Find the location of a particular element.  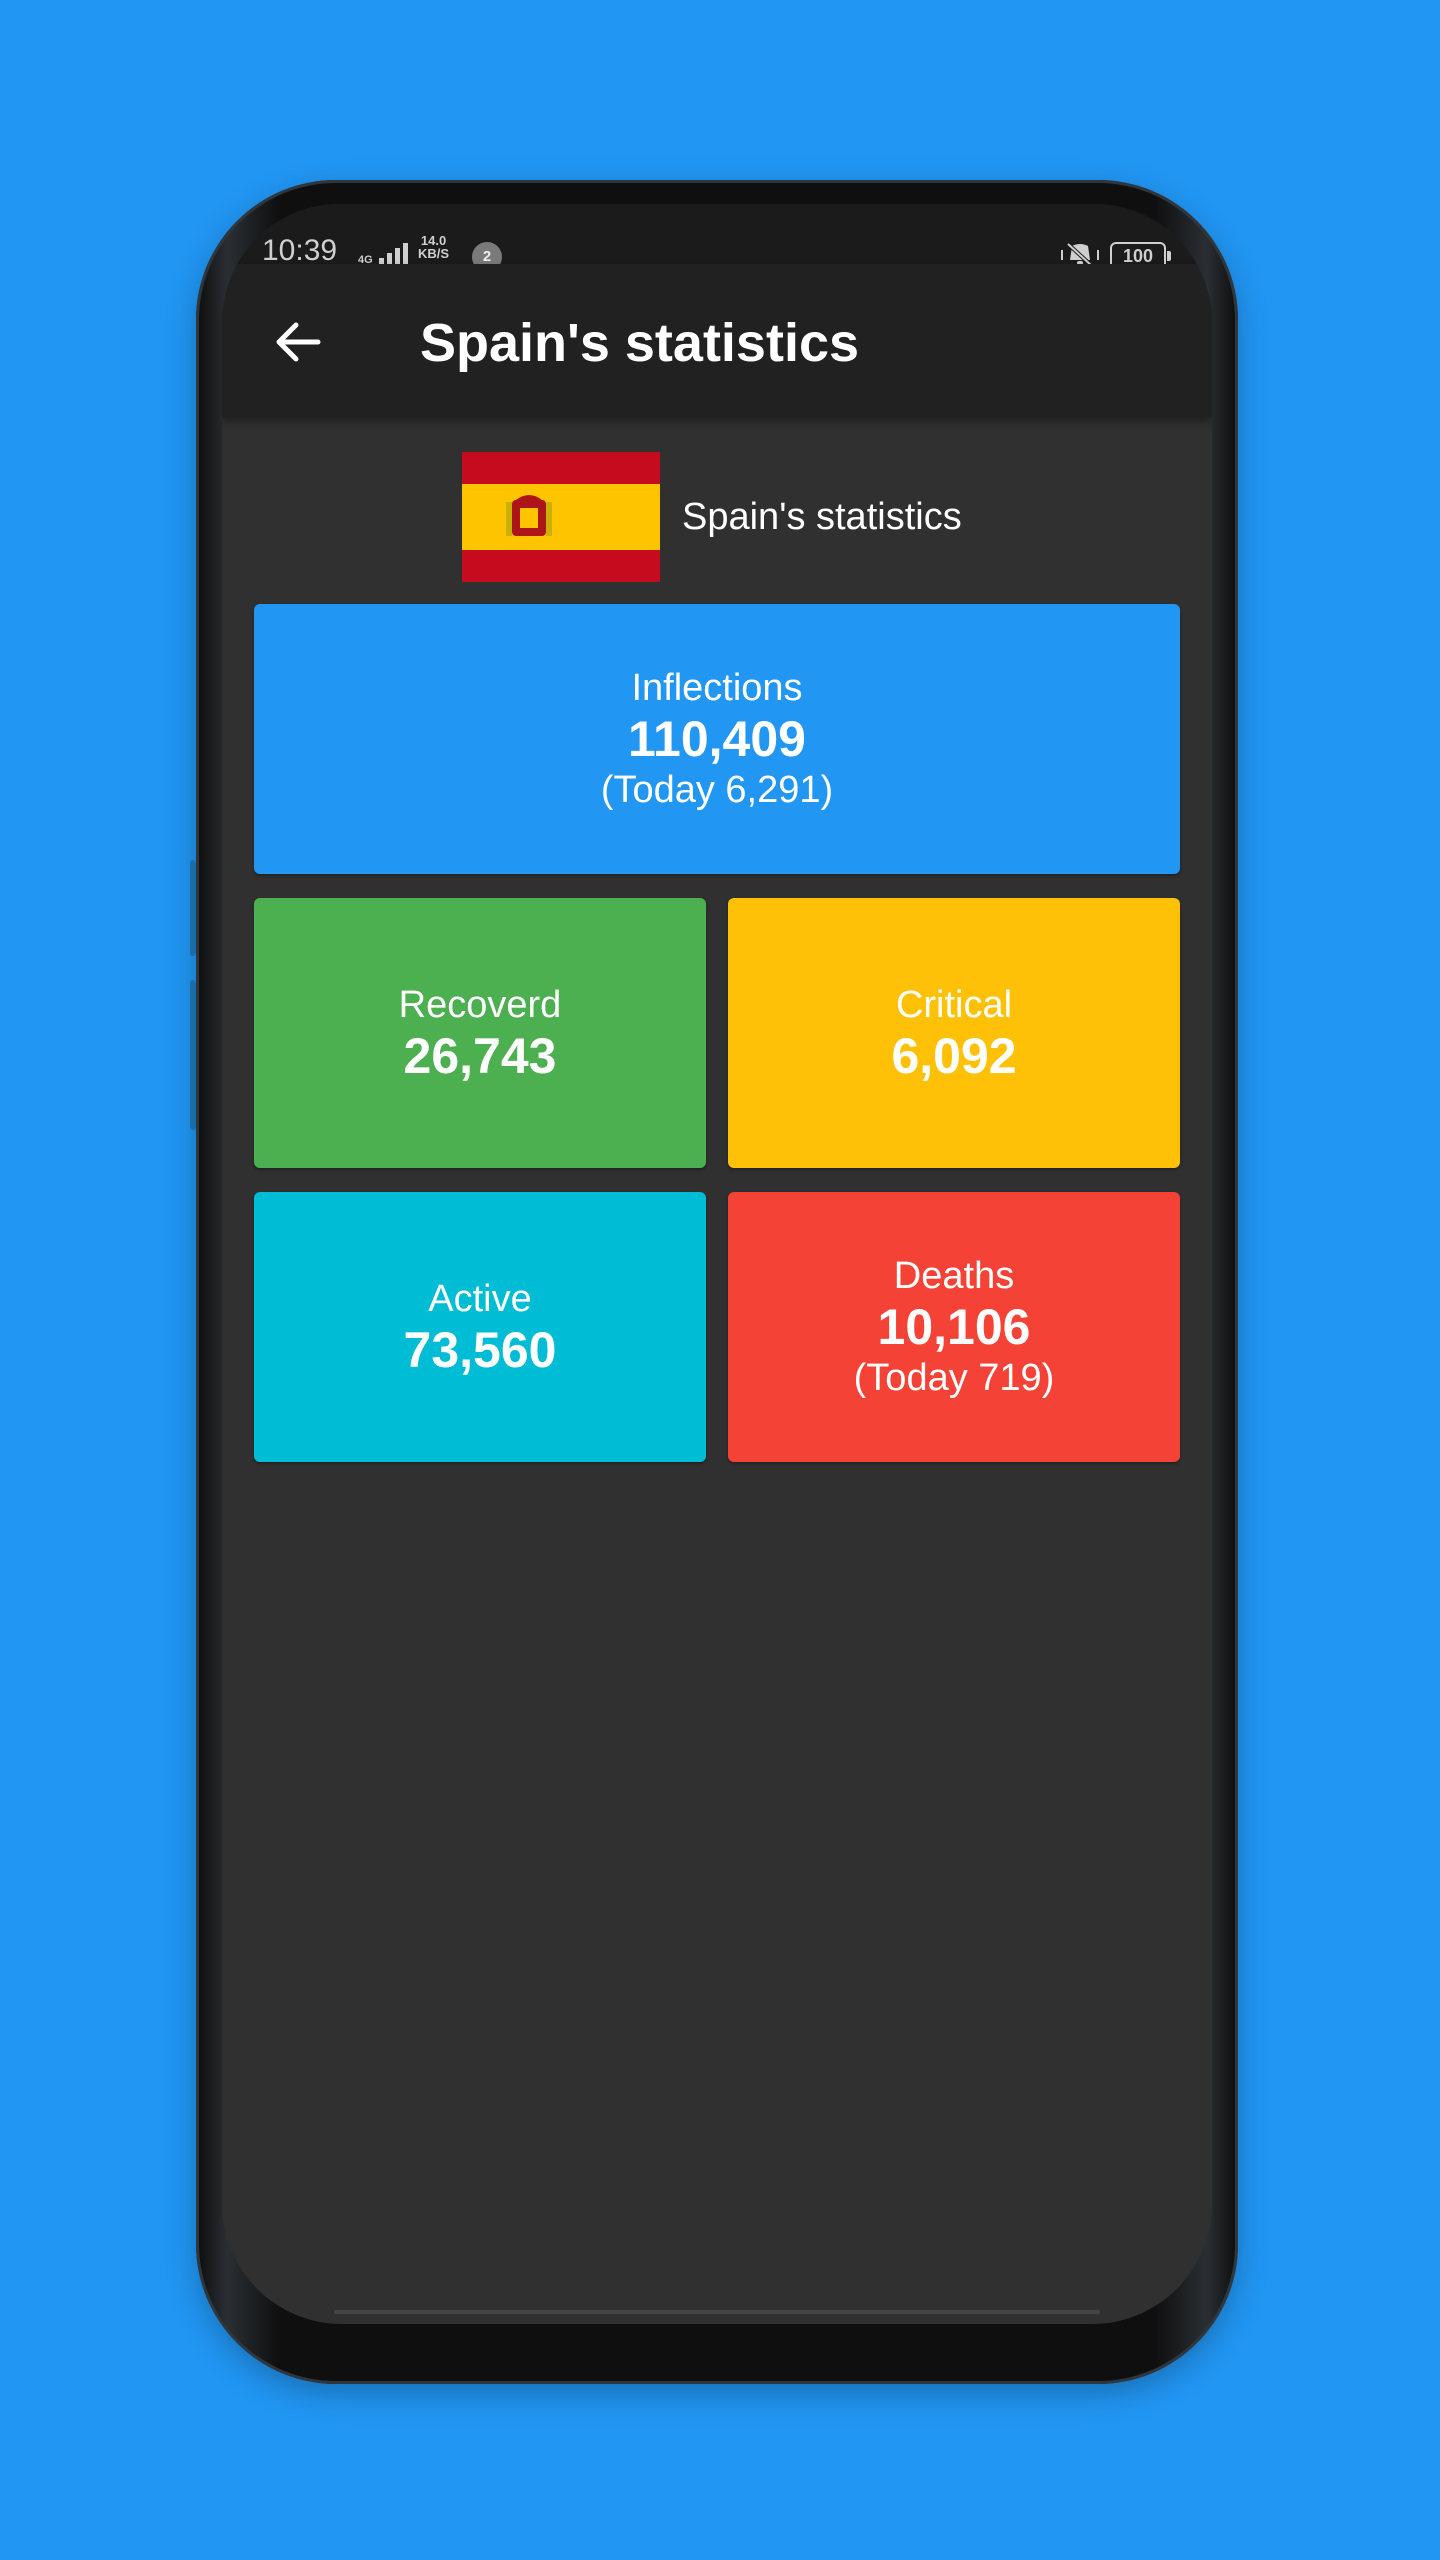

active-label: Active is located at coordinates (480, 1299).